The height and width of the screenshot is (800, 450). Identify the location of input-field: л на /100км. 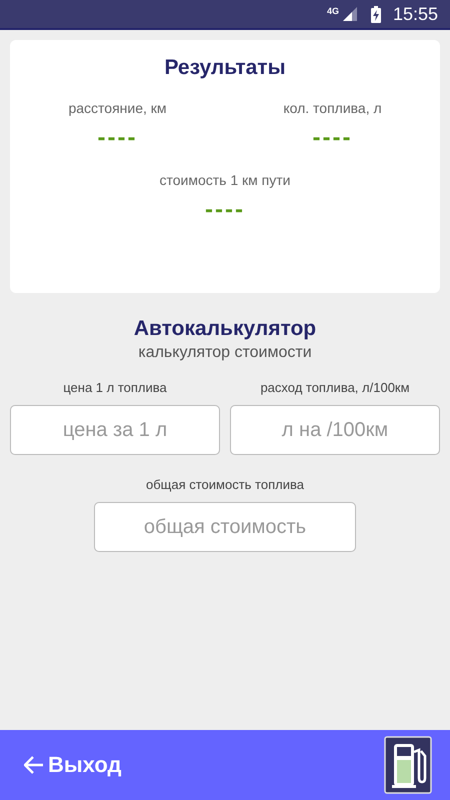
(335, 430).